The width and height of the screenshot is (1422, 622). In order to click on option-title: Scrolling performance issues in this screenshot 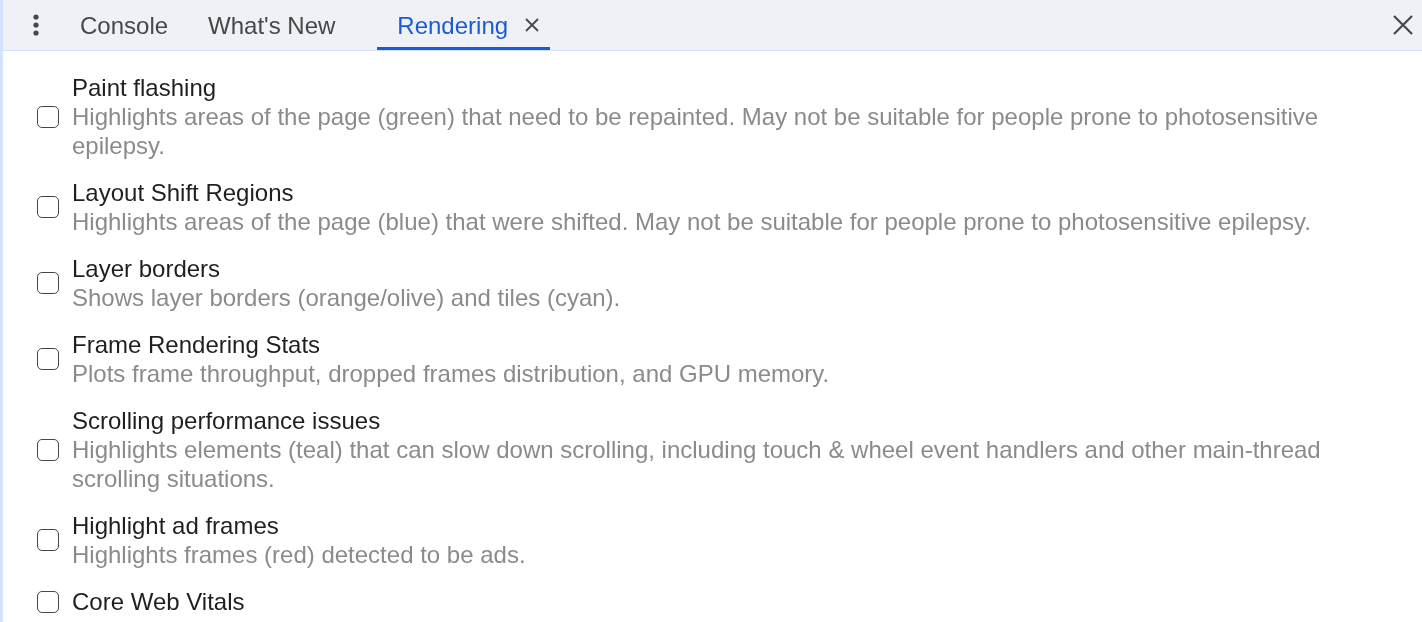, I will do `click(227, 420)`.